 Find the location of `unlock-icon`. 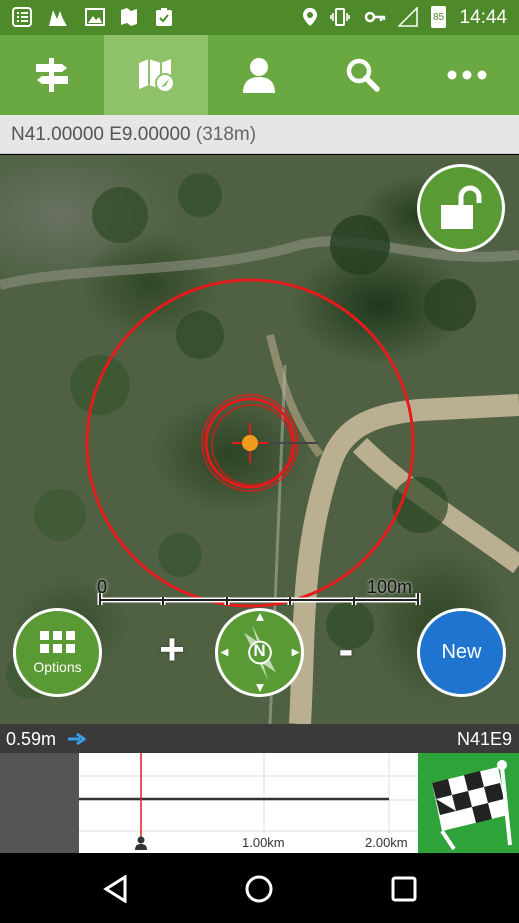

unlock-icon is located at coordinates (461, 207).